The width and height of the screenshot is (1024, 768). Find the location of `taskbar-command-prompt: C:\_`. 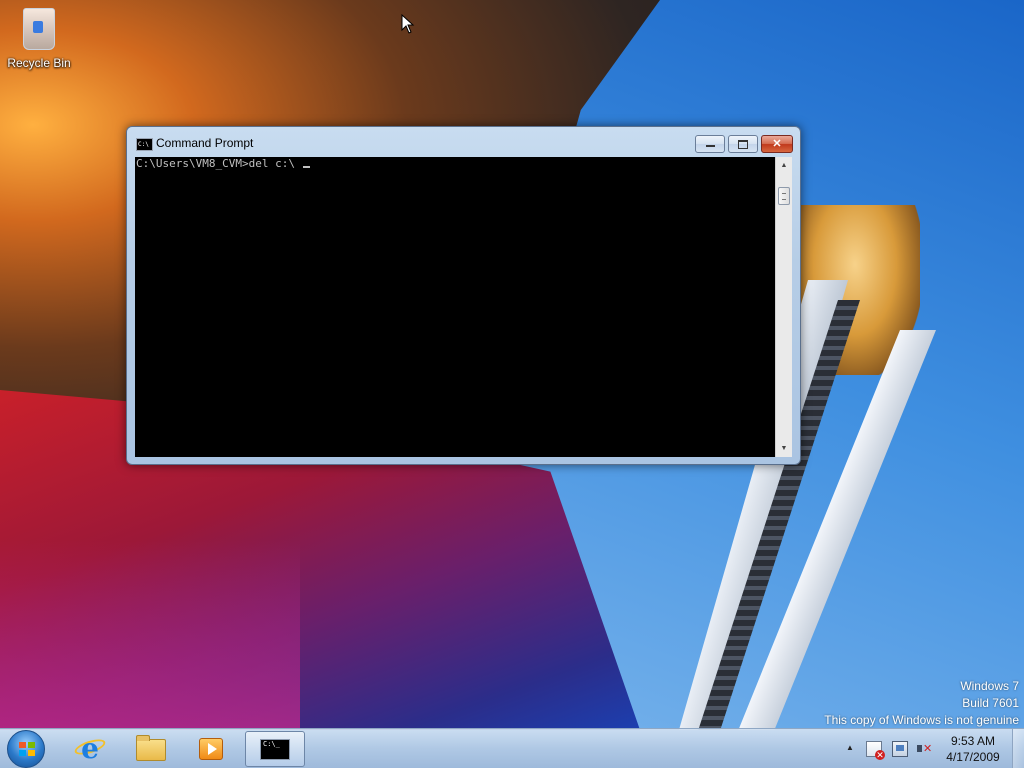

taskbar-command-prompt: C:\_ is located at coordinates (275, 749).